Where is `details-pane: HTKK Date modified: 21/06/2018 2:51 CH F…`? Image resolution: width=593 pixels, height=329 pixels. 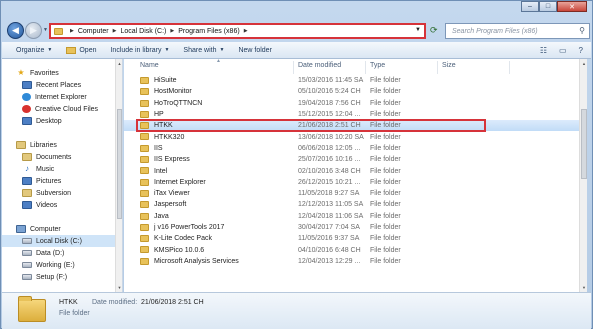
details-pane: HTKK Date modified: 21/06/2018 2:51 CH F… is located at coordinates (296, 310).